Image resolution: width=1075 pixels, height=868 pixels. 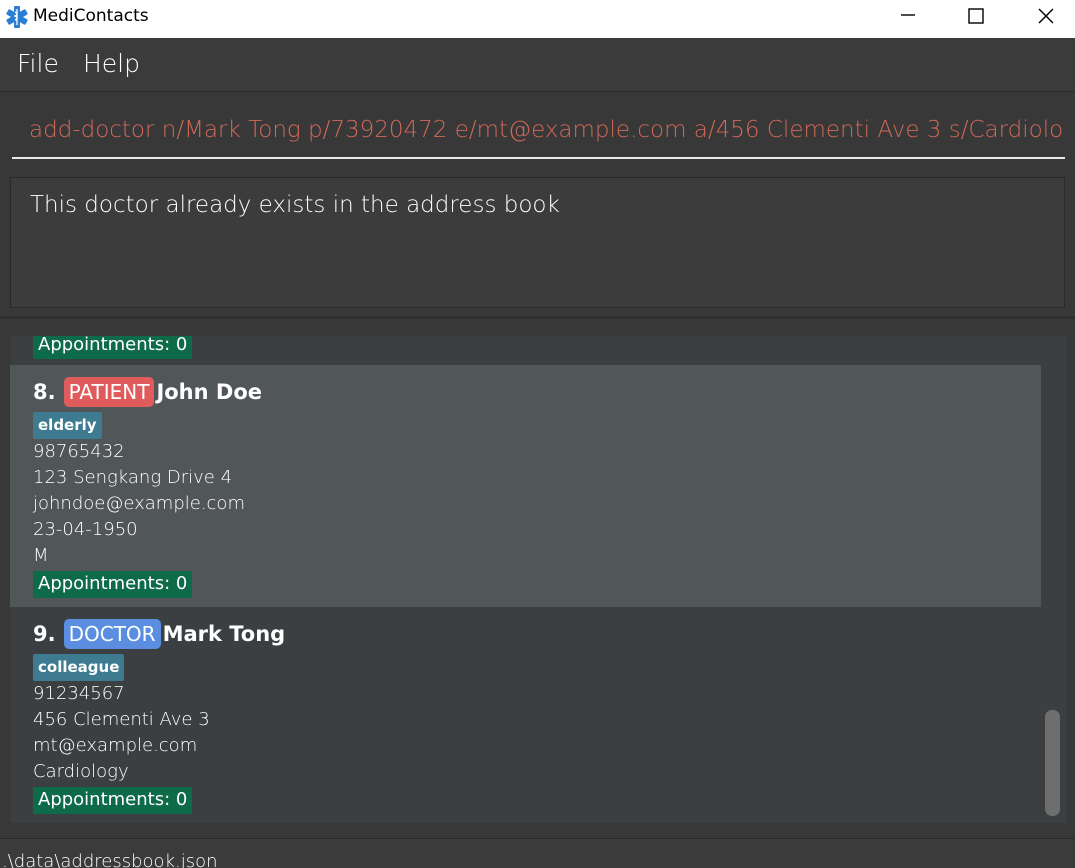 I want to click on card-index: 8., so click(x=44, y=392).